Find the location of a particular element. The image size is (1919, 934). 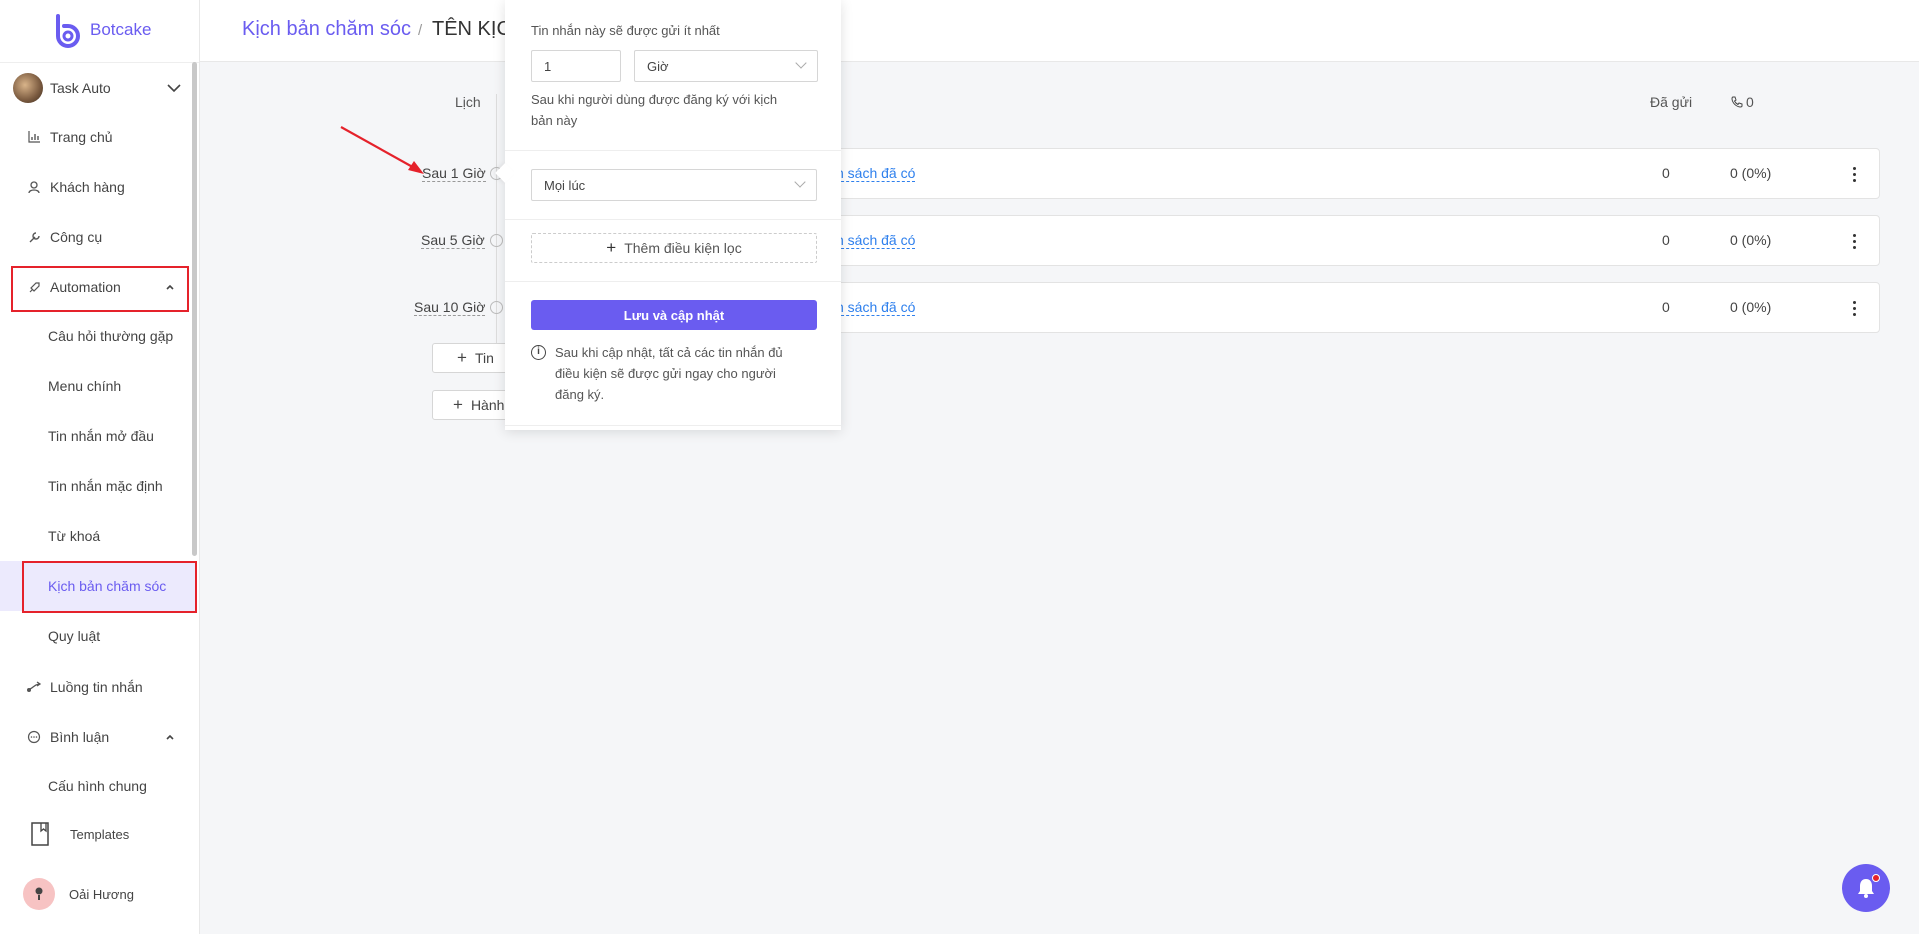

account-avatar is located at coordinates (28, 88).